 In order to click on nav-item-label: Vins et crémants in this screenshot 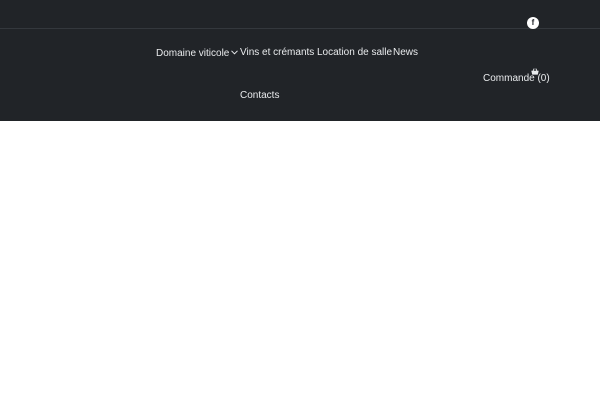, I will do `click(277, 52)`.